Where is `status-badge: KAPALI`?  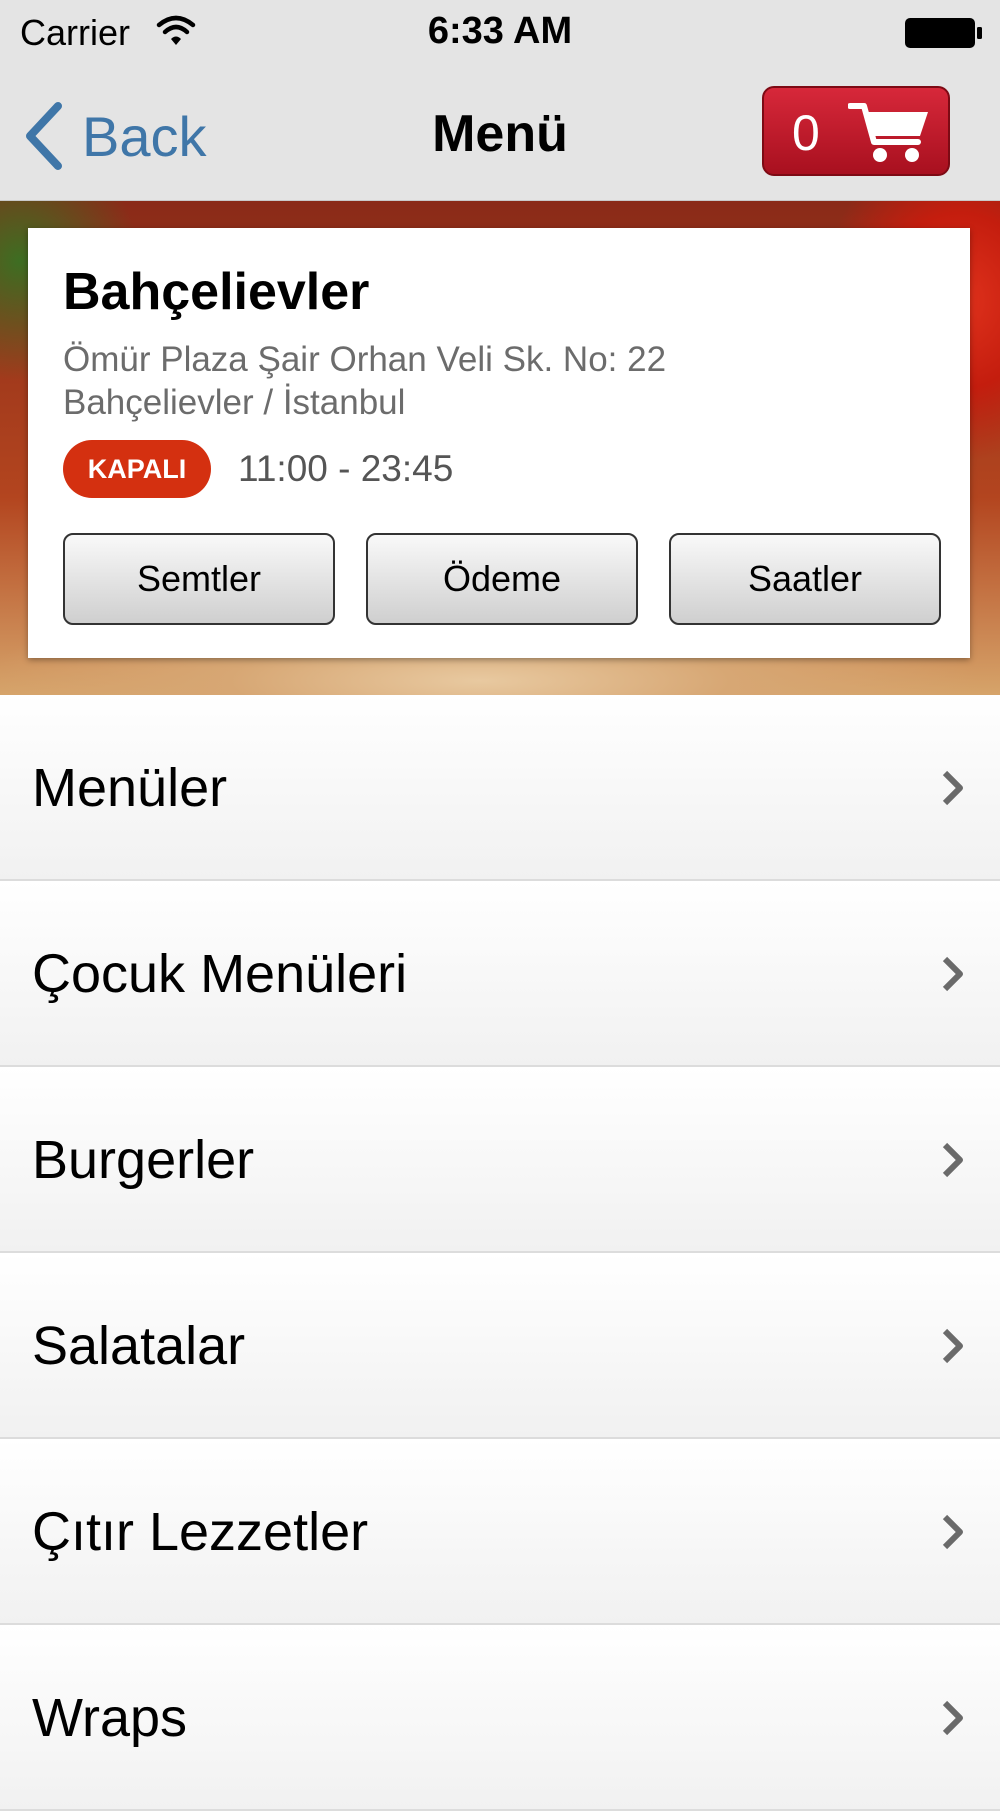
status-badge: KAPALI is located at coordinates (137, 469).